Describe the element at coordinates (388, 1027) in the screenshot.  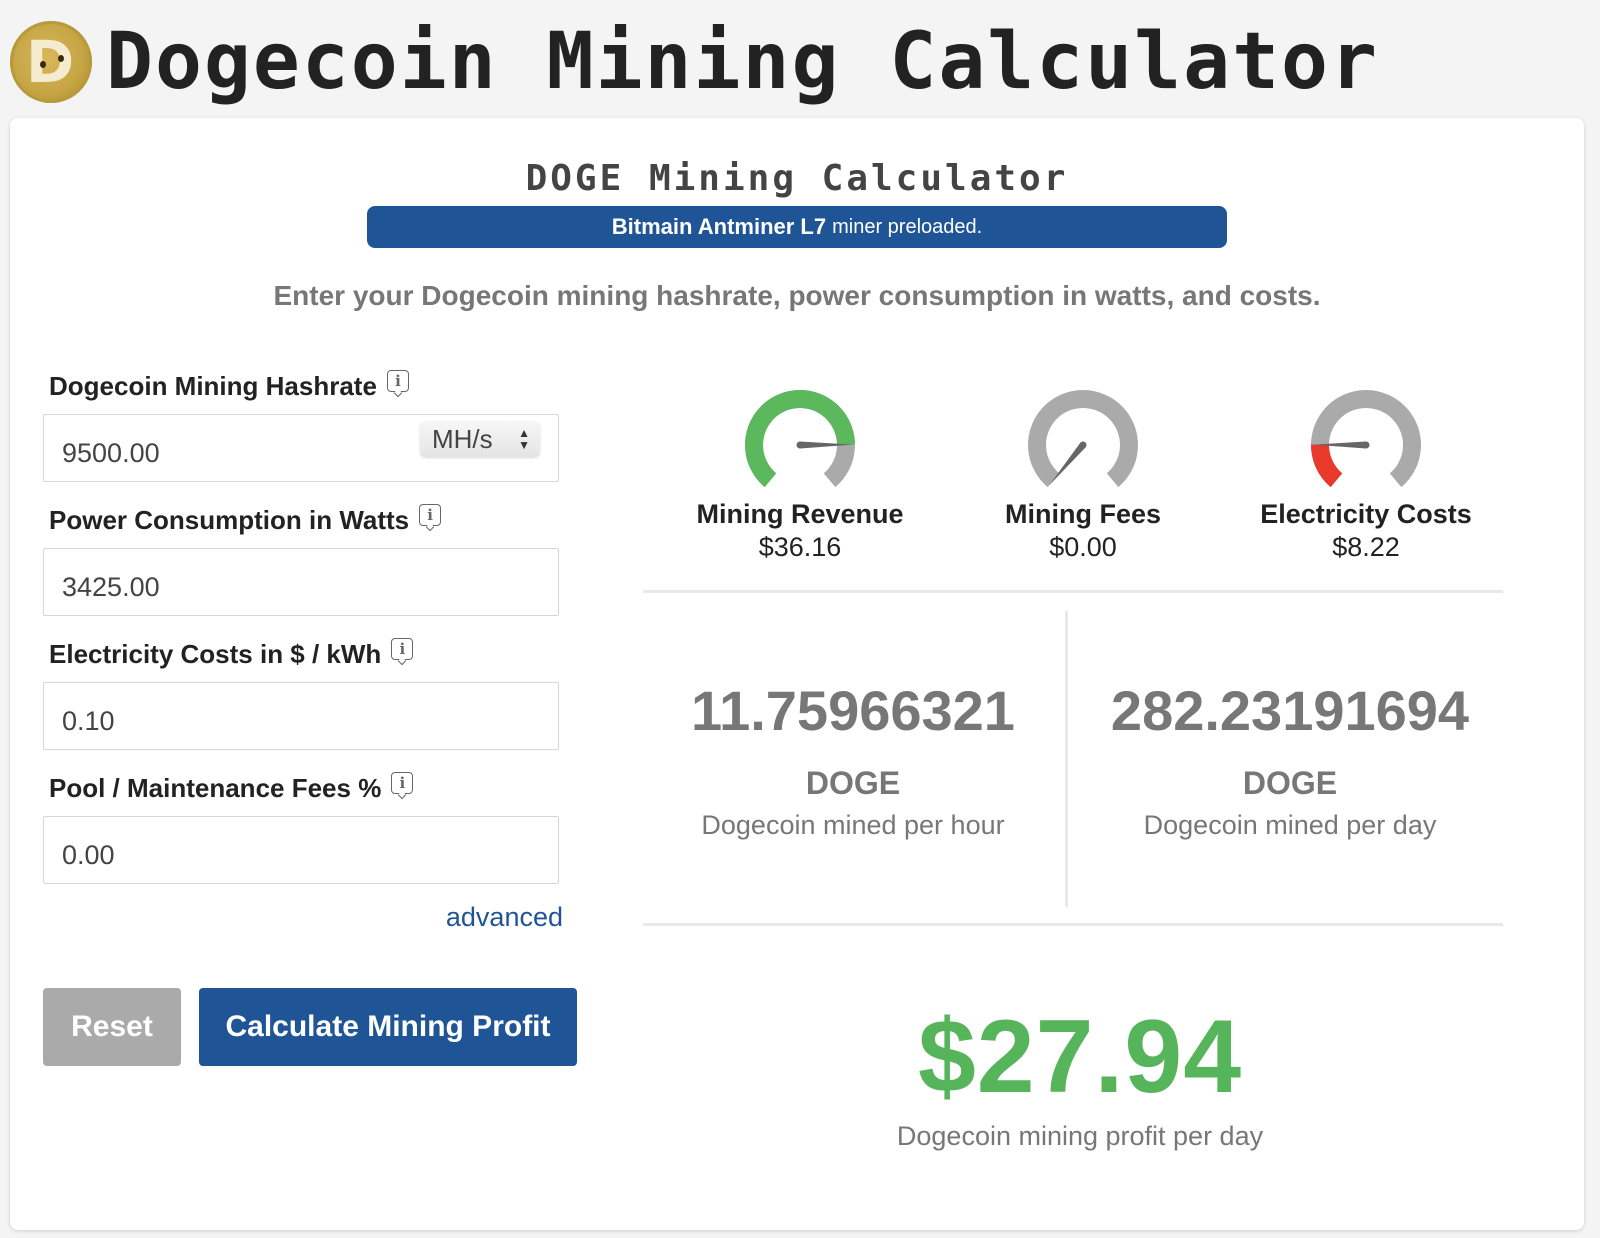
I see `calculate-button: Calculate Mining Profit` at that location.